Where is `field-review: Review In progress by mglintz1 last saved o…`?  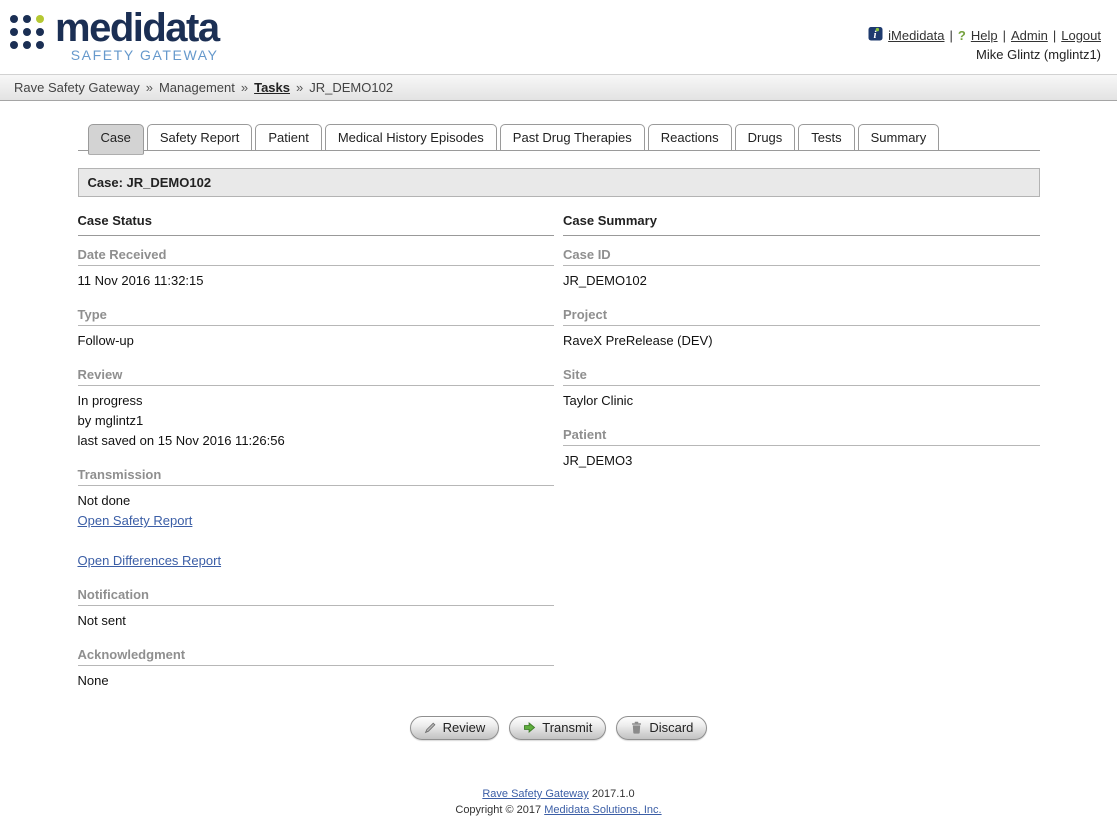
field-review: Review In progress by mglintz1 last saved o… is located at coordinates (315, 409).